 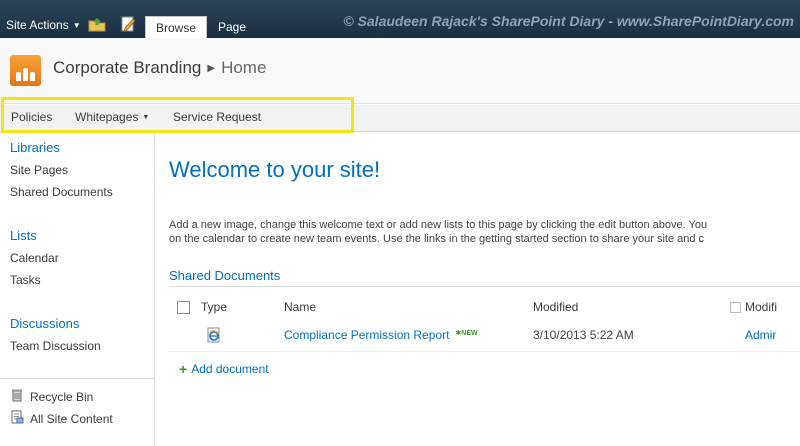 I want to click on breadcrumb: Corporate Branding ▶ Home, so click(x=159, y=68).